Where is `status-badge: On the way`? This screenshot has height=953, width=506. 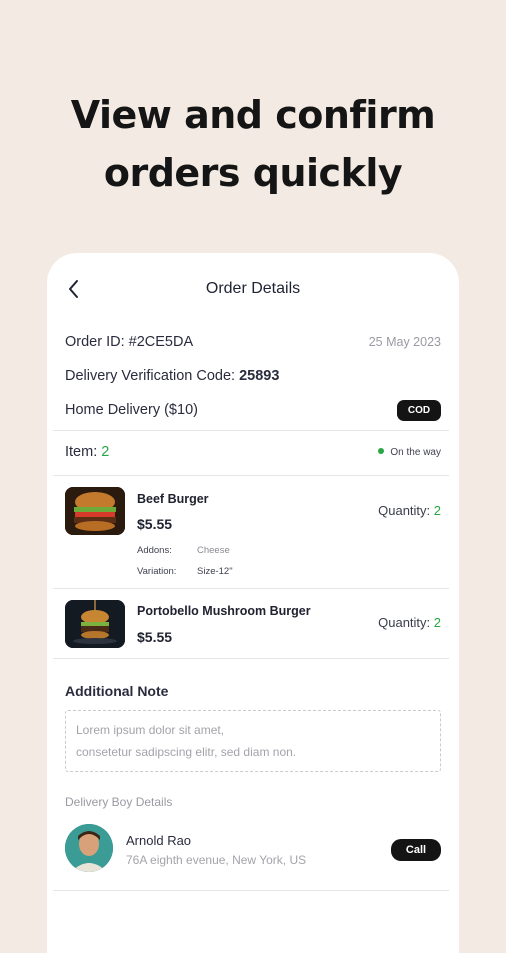 status-badge: On the way is located at coordinates (409, 452).